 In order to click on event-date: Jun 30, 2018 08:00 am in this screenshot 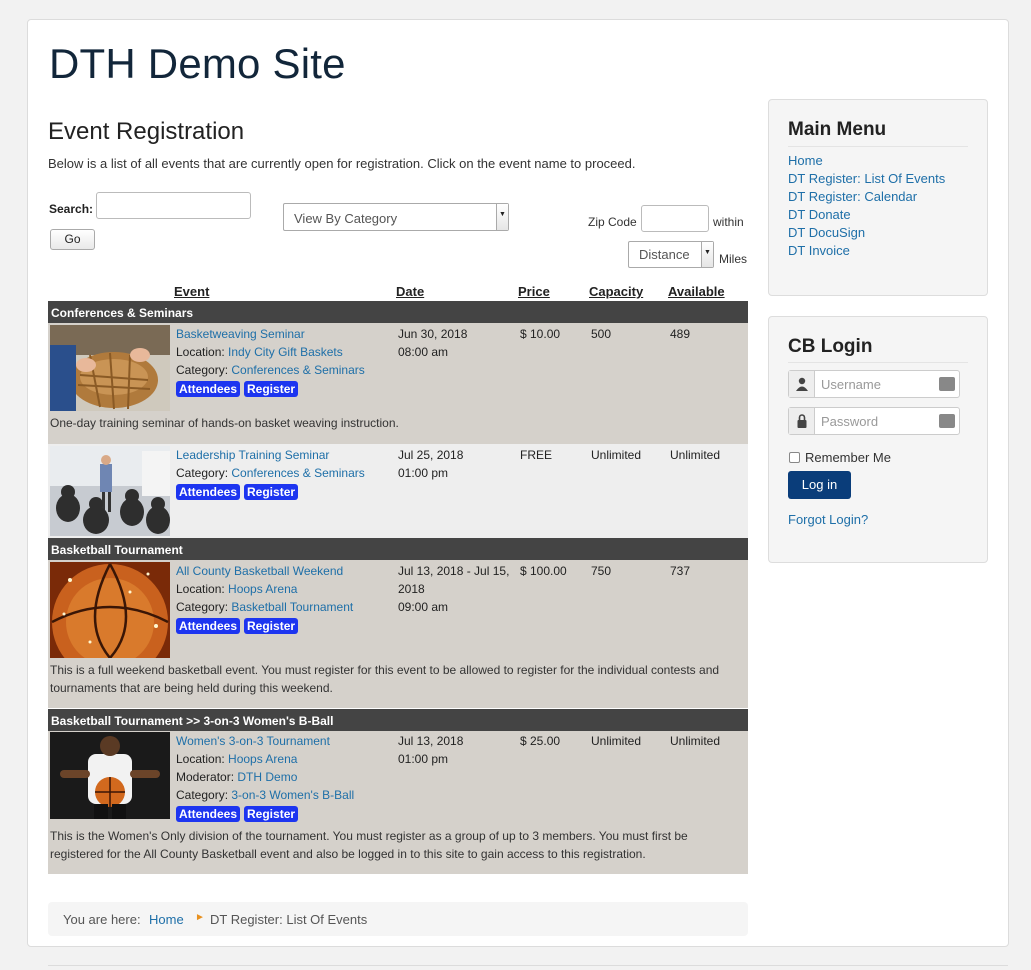, I will do `click(432, 343)`.